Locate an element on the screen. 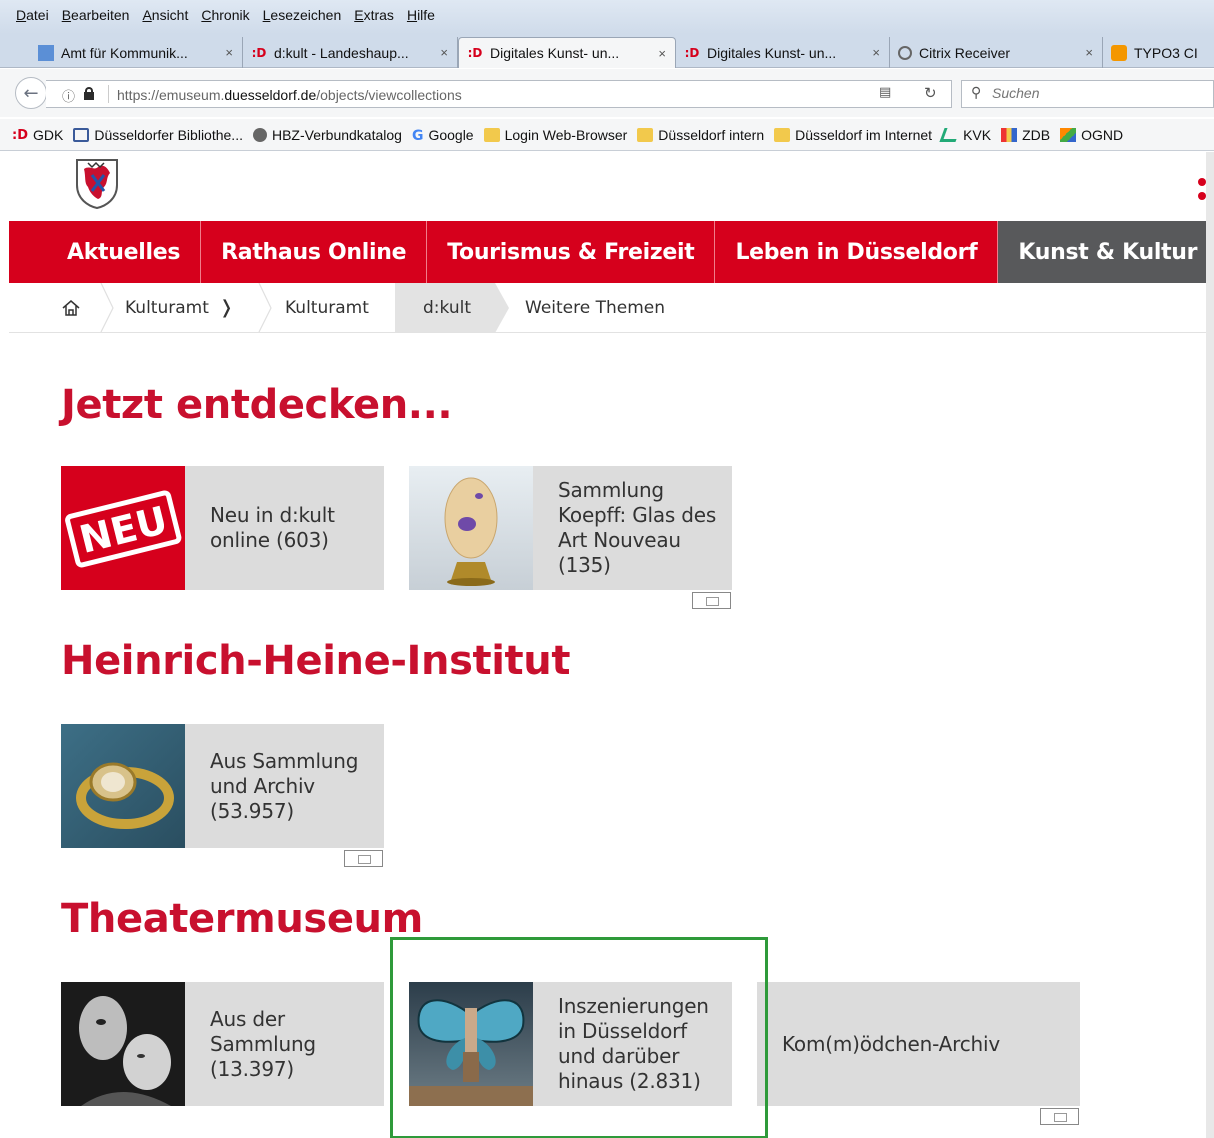 This screenshot has width=1214, height=1138. breadcrumb-kulturamt-2: Kulturamt is located at coordinates (327, 307).